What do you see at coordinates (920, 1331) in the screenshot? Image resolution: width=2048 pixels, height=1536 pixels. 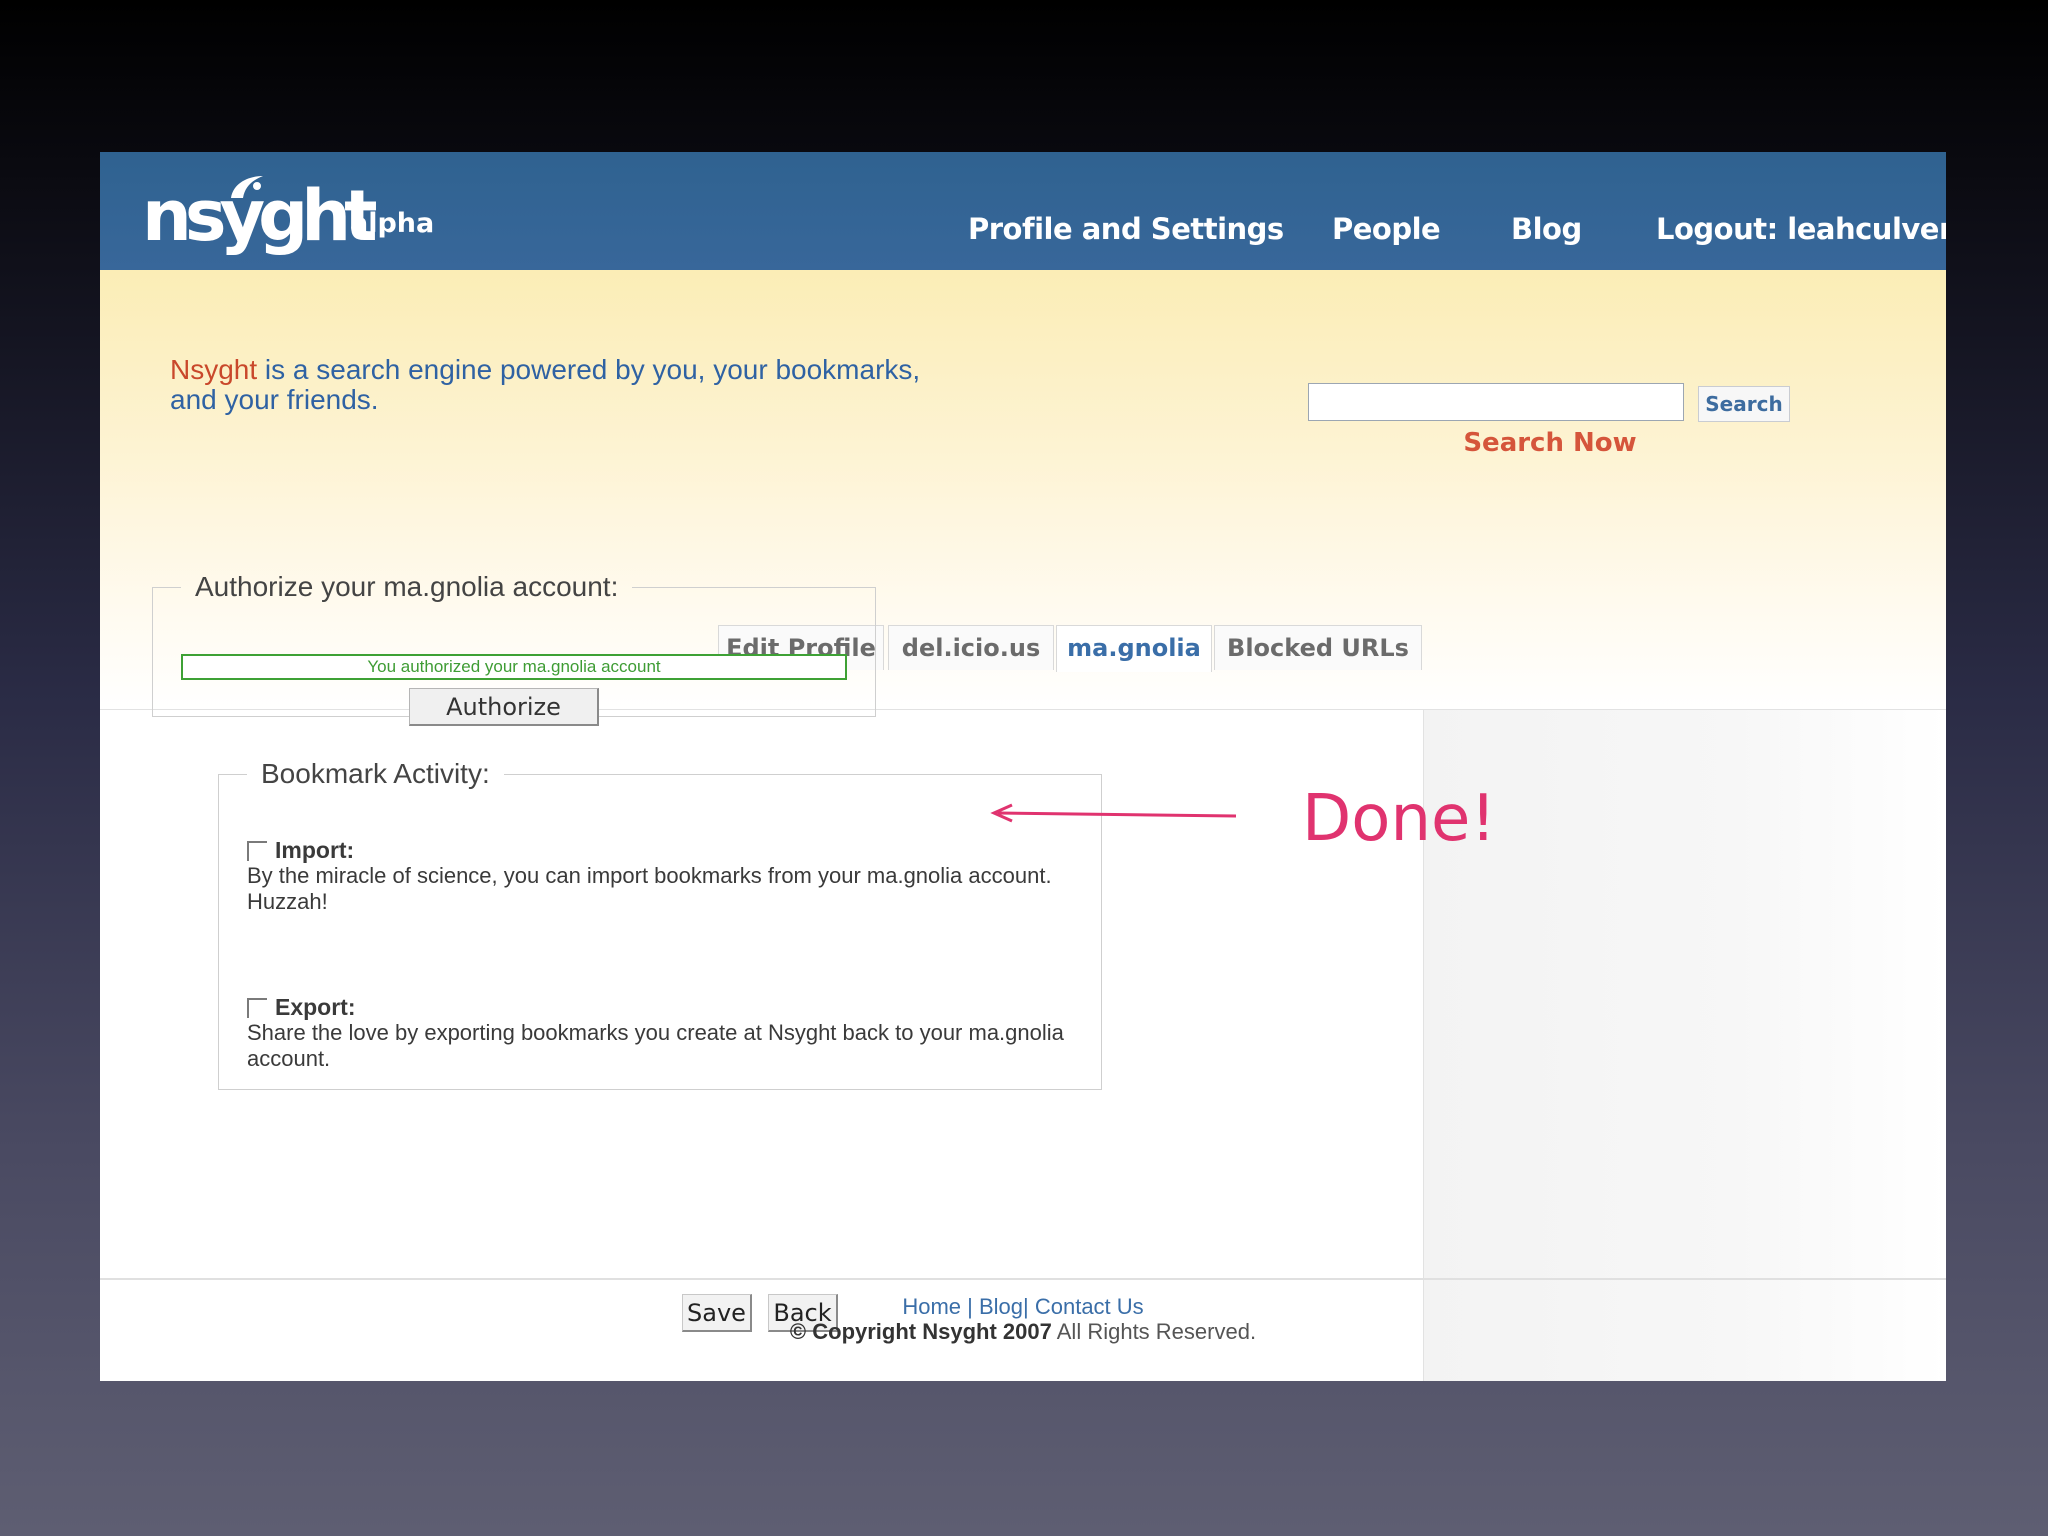 I see `copyright-bold: © Copyright Nsyght 2007` at bounding box center [920, 1331].